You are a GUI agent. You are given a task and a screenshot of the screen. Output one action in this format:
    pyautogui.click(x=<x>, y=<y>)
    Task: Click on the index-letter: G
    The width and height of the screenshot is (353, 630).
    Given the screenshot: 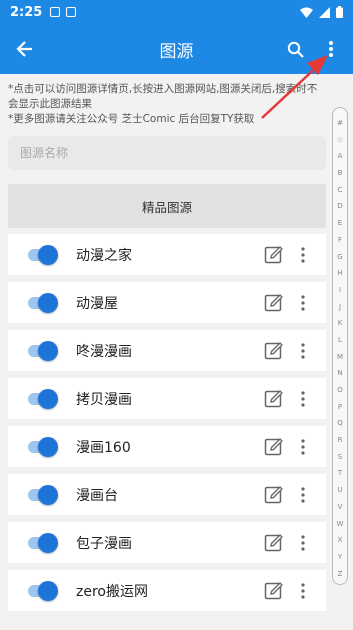 What is the action you would take?
    pyautogui.click(x=339, y=257)
    